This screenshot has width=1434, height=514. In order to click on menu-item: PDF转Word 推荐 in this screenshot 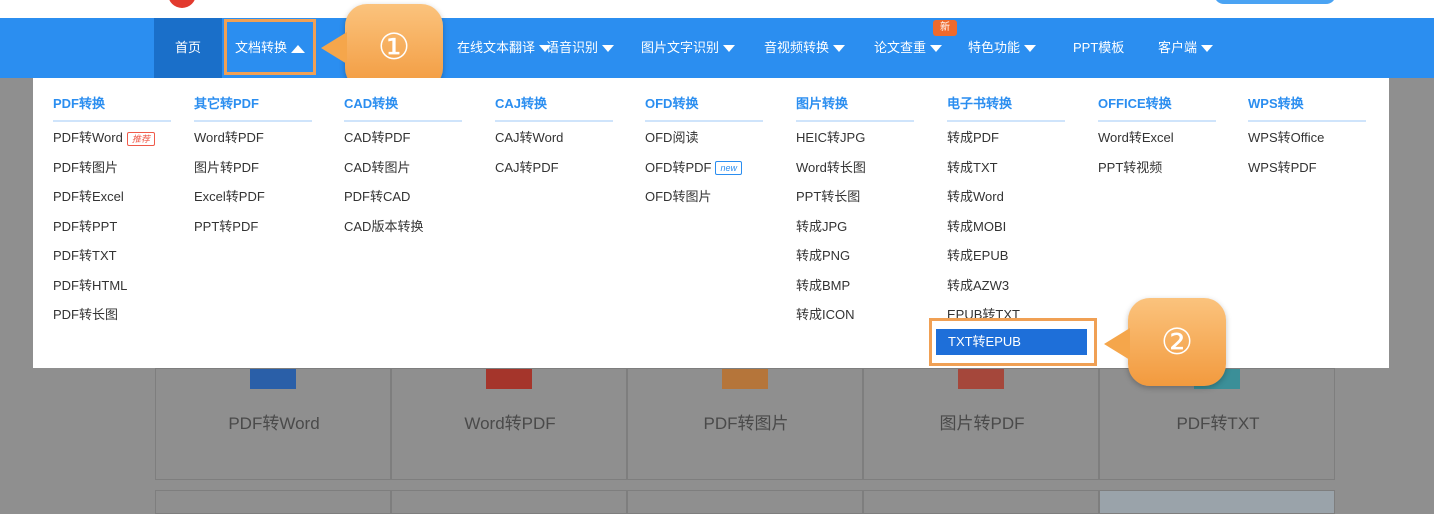, I will do `click(133, 143)`.